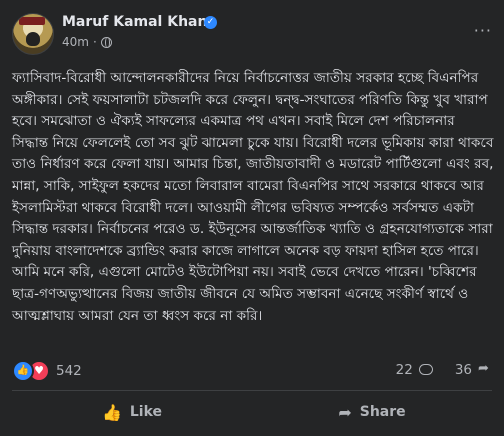  I want to click on reaction-count: 542, so click(69, 371).